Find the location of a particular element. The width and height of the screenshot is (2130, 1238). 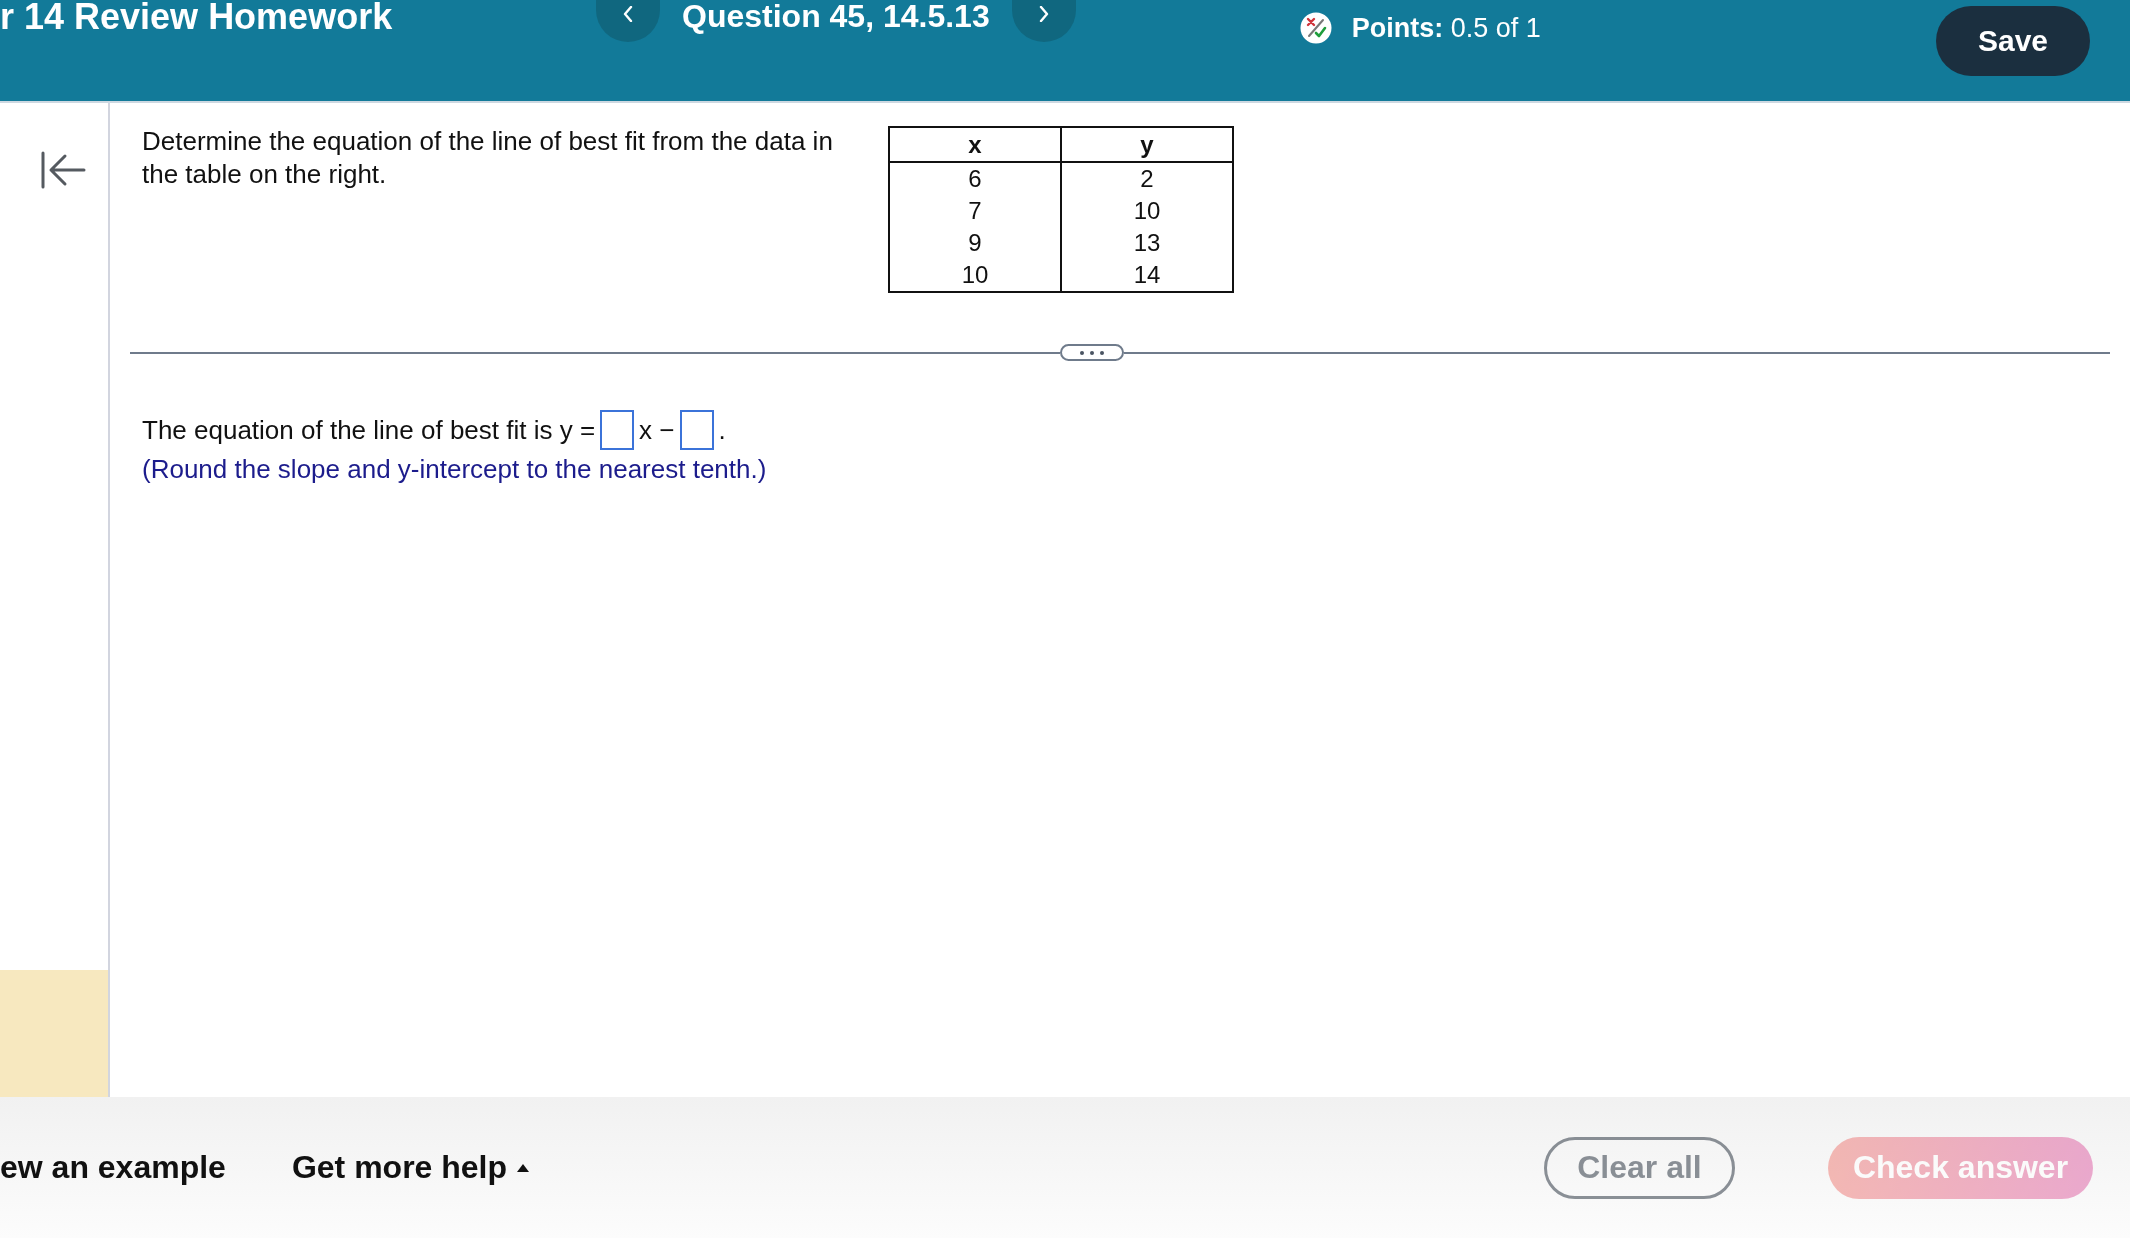

more-dots-icon is located at coordinates (1092, 352).